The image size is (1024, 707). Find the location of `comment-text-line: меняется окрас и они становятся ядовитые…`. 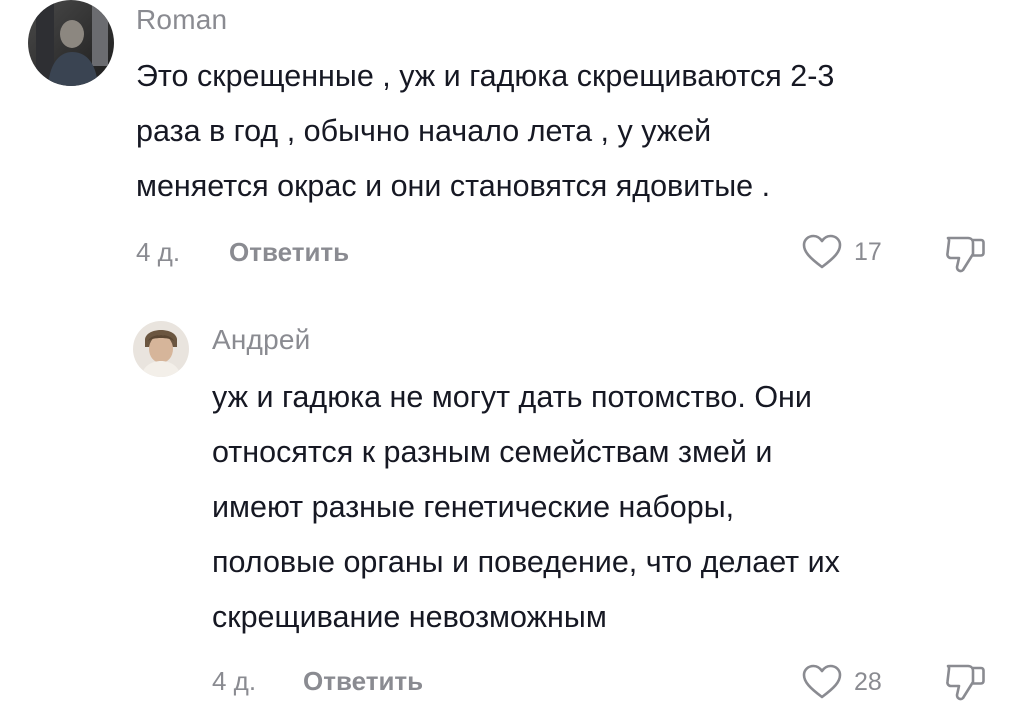

comment-text-line: меняется окрас и они становятся ядовитые… is located at coordinates (453, 186).